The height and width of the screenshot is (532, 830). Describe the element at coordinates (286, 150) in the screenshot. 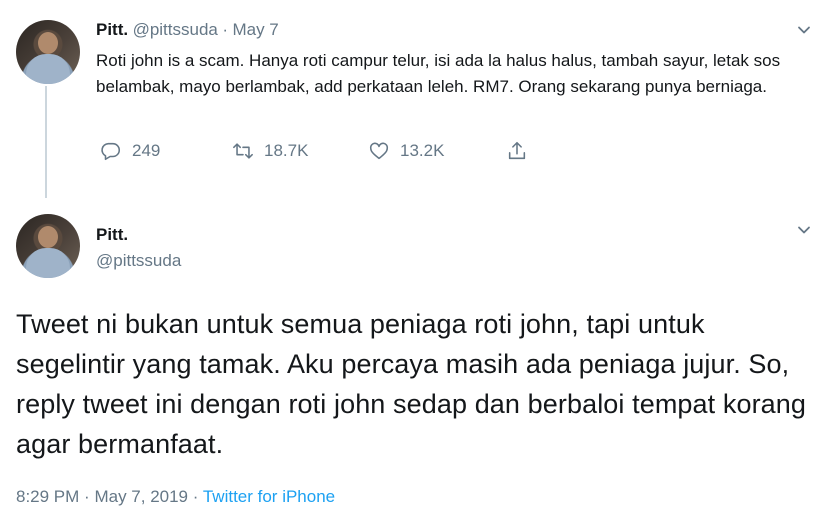

I see `retweet-count: 18.7K` at that location.